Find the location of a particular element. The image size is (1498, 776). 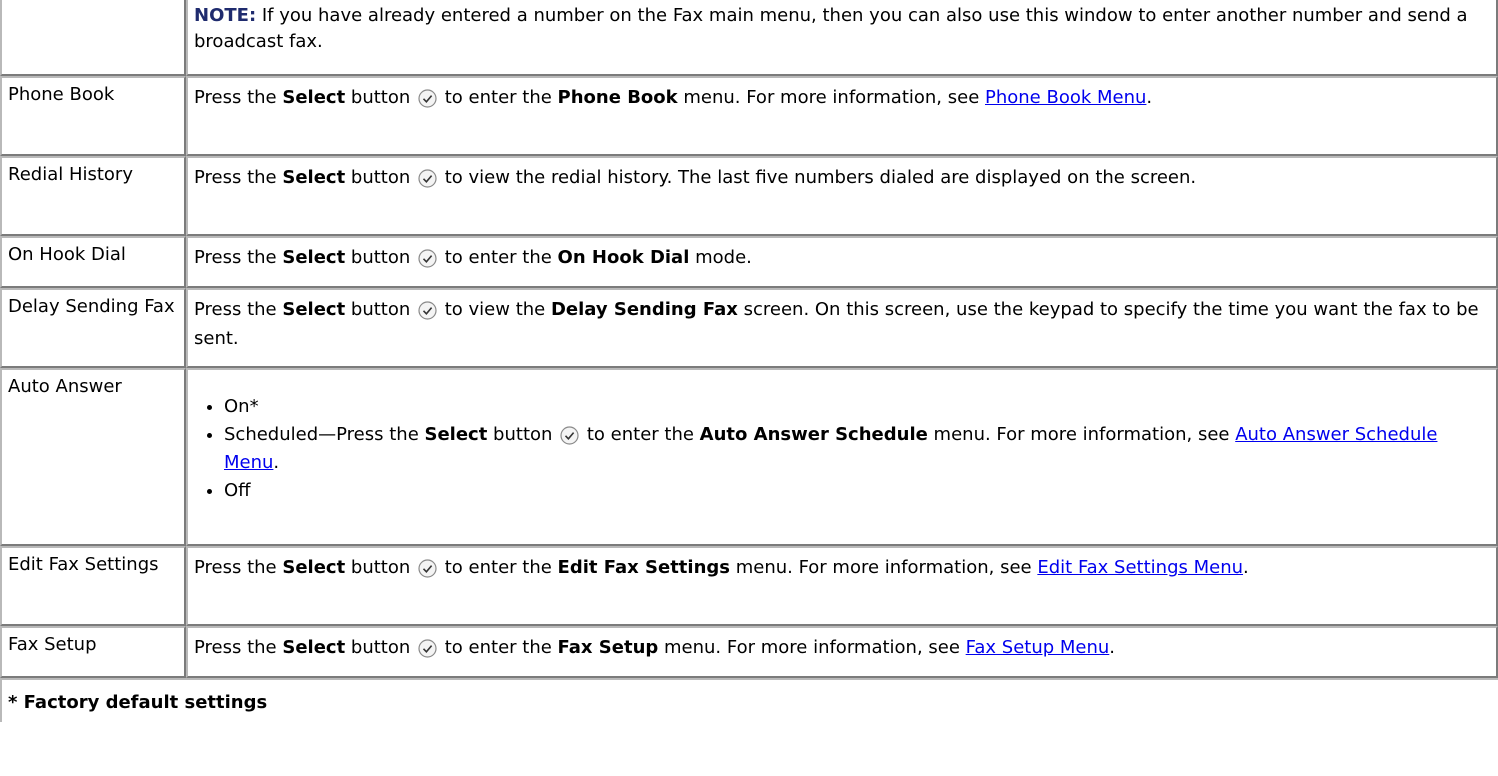

menu-name: On Hook Dial is located at coordinates (623, 257).